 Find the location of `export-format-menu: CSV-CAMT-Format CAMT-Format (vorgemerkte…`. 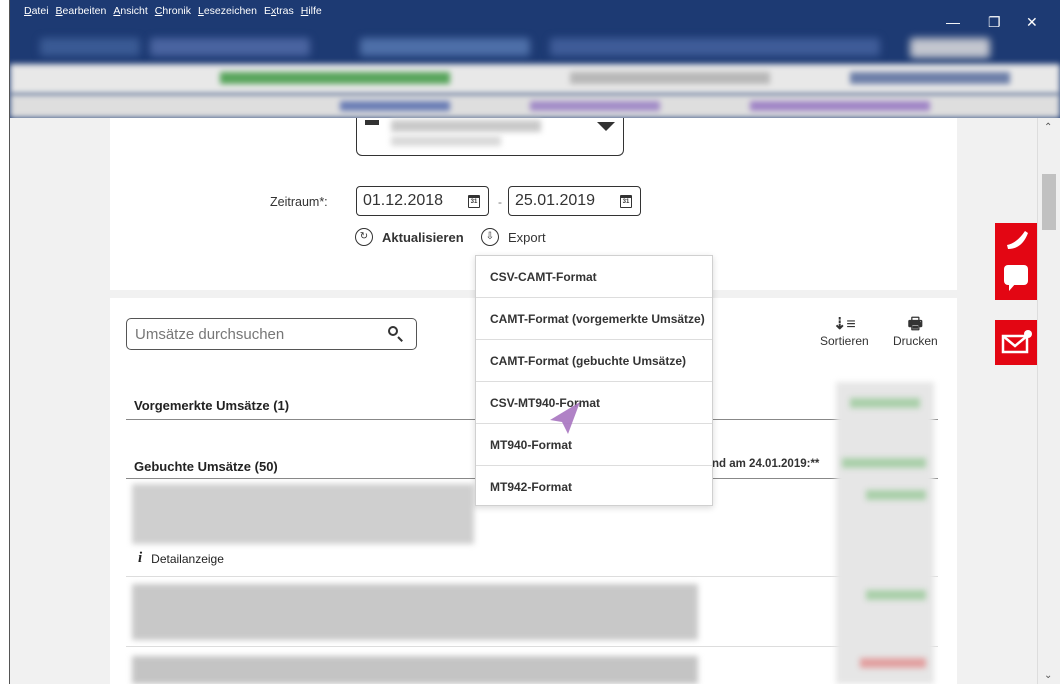

export-format-menu: CSV-CAMT-Format CAMT-Format (vorgemerkte… is located at coordinates (594, 380).